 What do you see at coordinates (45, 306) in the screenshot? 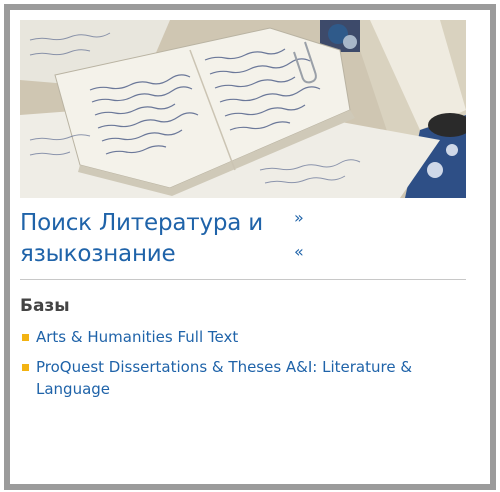
I see `databases-heading: Базы` at bounding box center [45, 306].